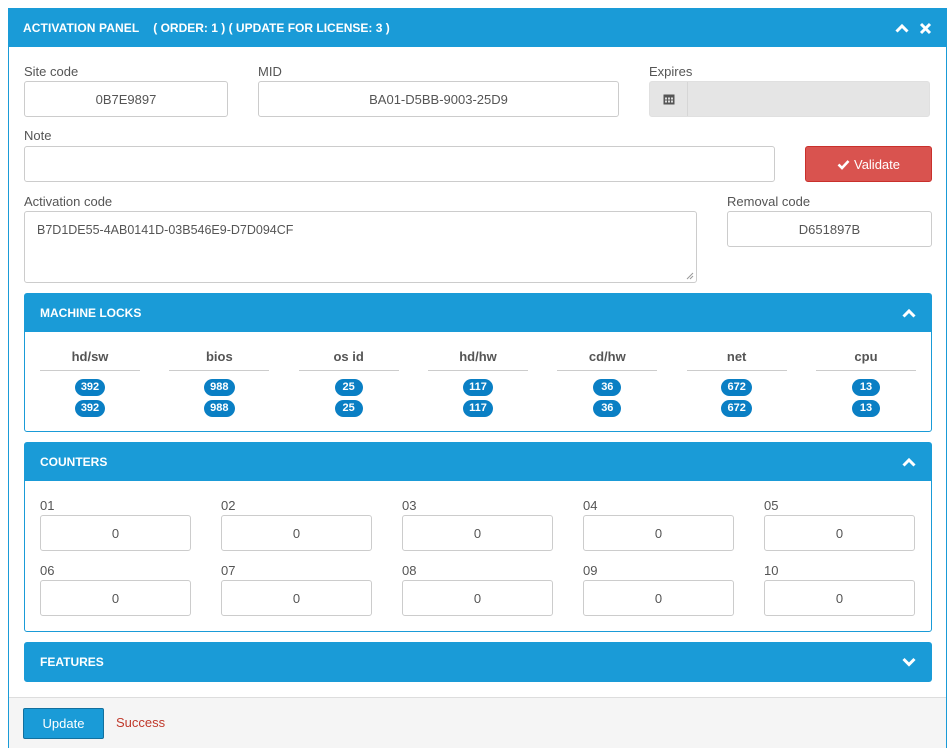  Describe the element at coordinates (81, 28) in the screenshot. I see `panel-title: ACTIVATION PANEL` at that location.